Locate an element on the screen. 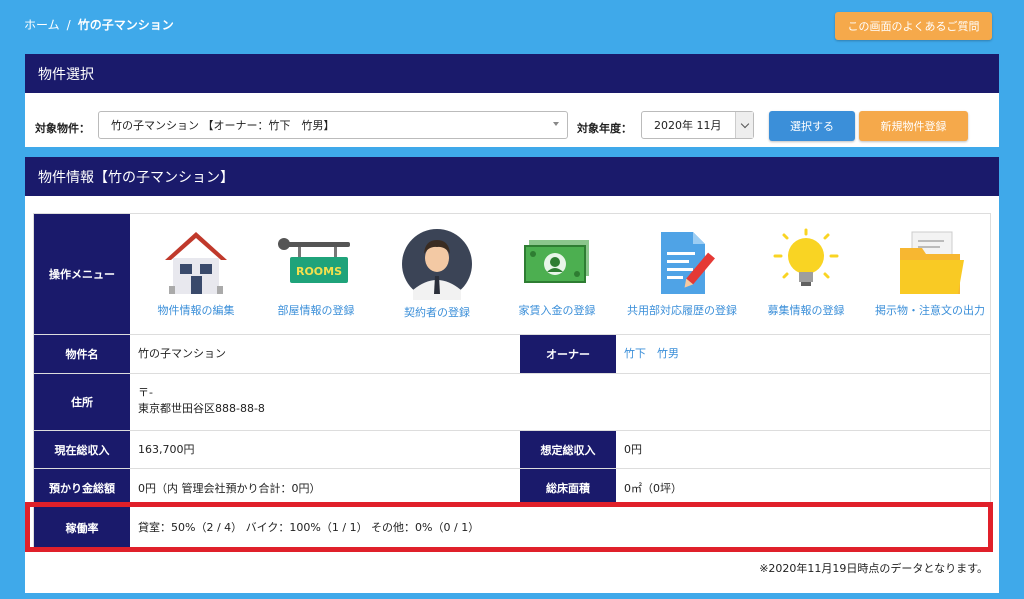  expected-income-value: 0円 is located at coordinates (633, 449).